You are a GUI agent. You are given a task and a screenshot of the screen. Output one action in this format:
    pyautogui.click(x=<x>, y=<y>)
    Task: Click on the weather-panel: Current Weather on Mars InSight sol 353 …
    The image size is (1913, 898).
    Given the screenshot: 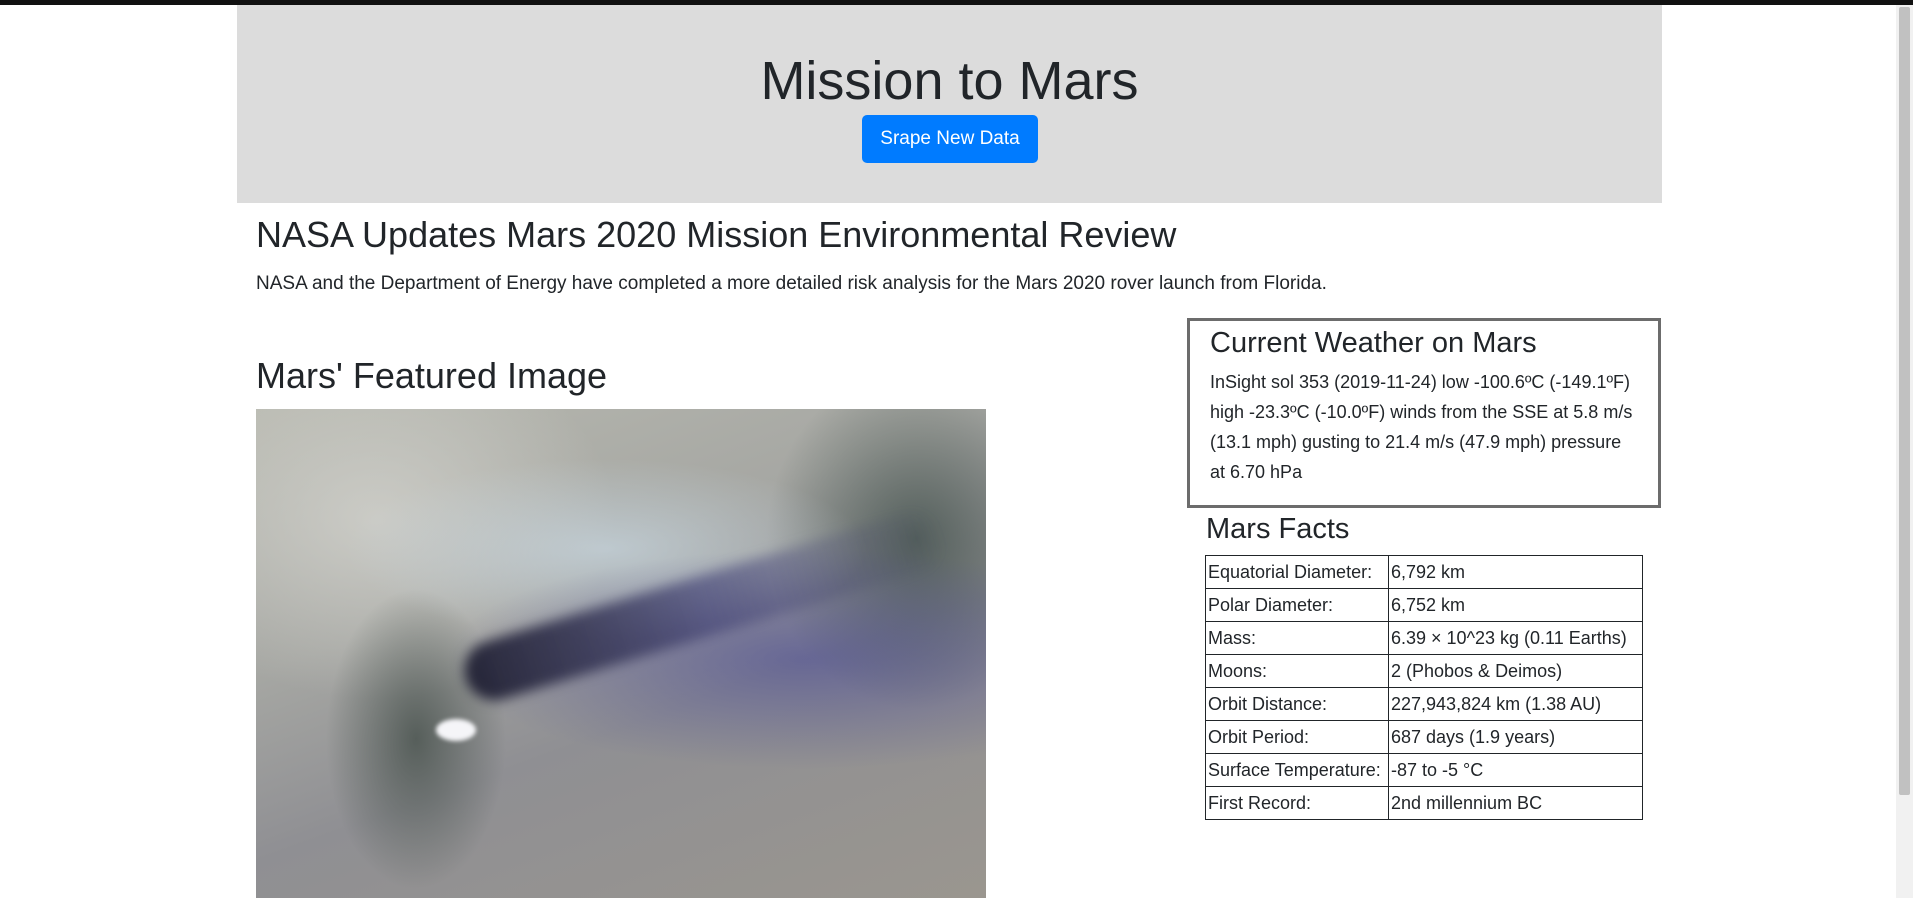 What is the action you would take?
    pyautogui.click(x=1424, y=413)
    